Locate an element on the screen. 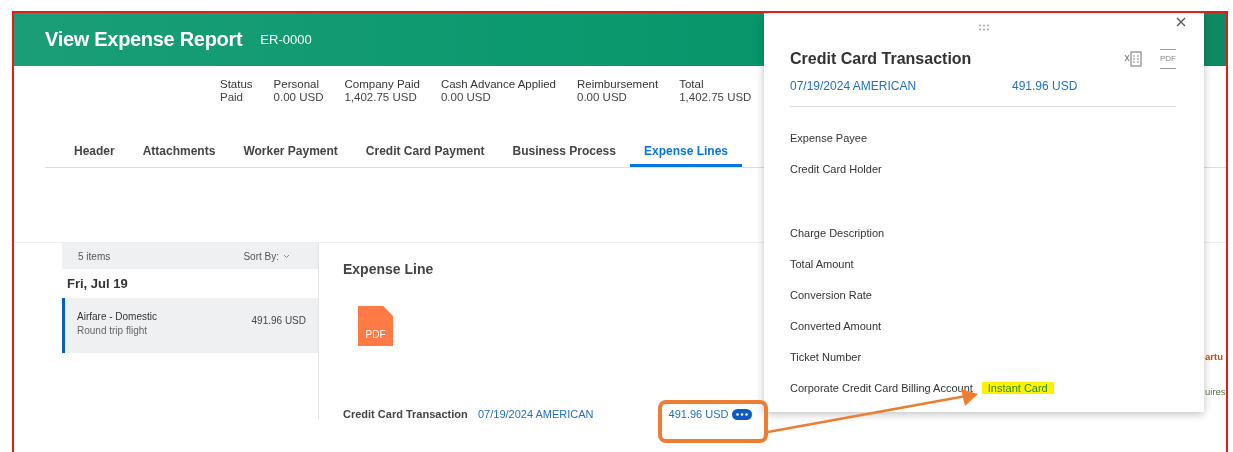  item-amount: 491.96 USD is located at coordinates (278, 321).